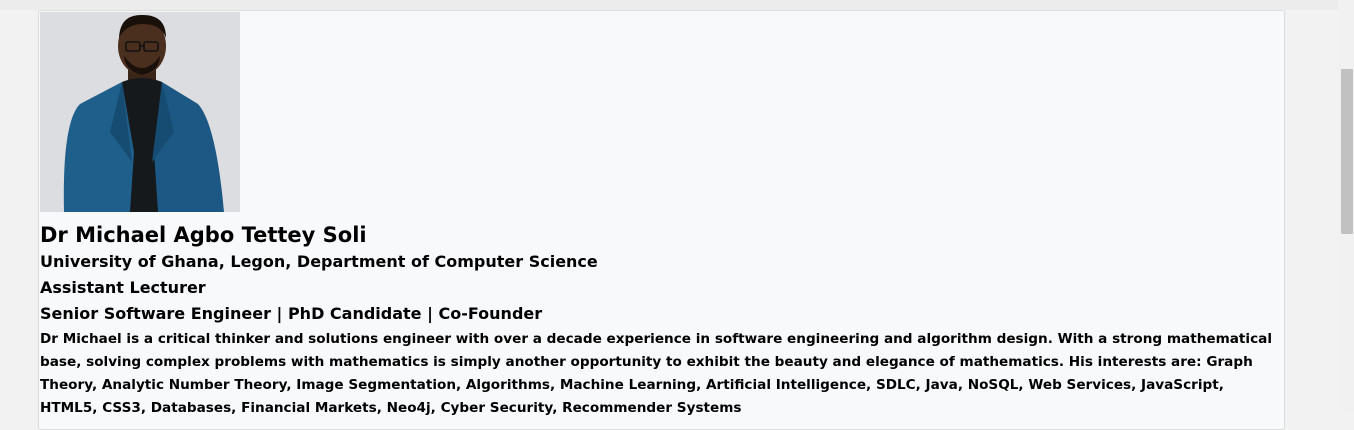  I want to click on profile-name: Dr Michael Agbo Tettey Soli, so click(203, 235).